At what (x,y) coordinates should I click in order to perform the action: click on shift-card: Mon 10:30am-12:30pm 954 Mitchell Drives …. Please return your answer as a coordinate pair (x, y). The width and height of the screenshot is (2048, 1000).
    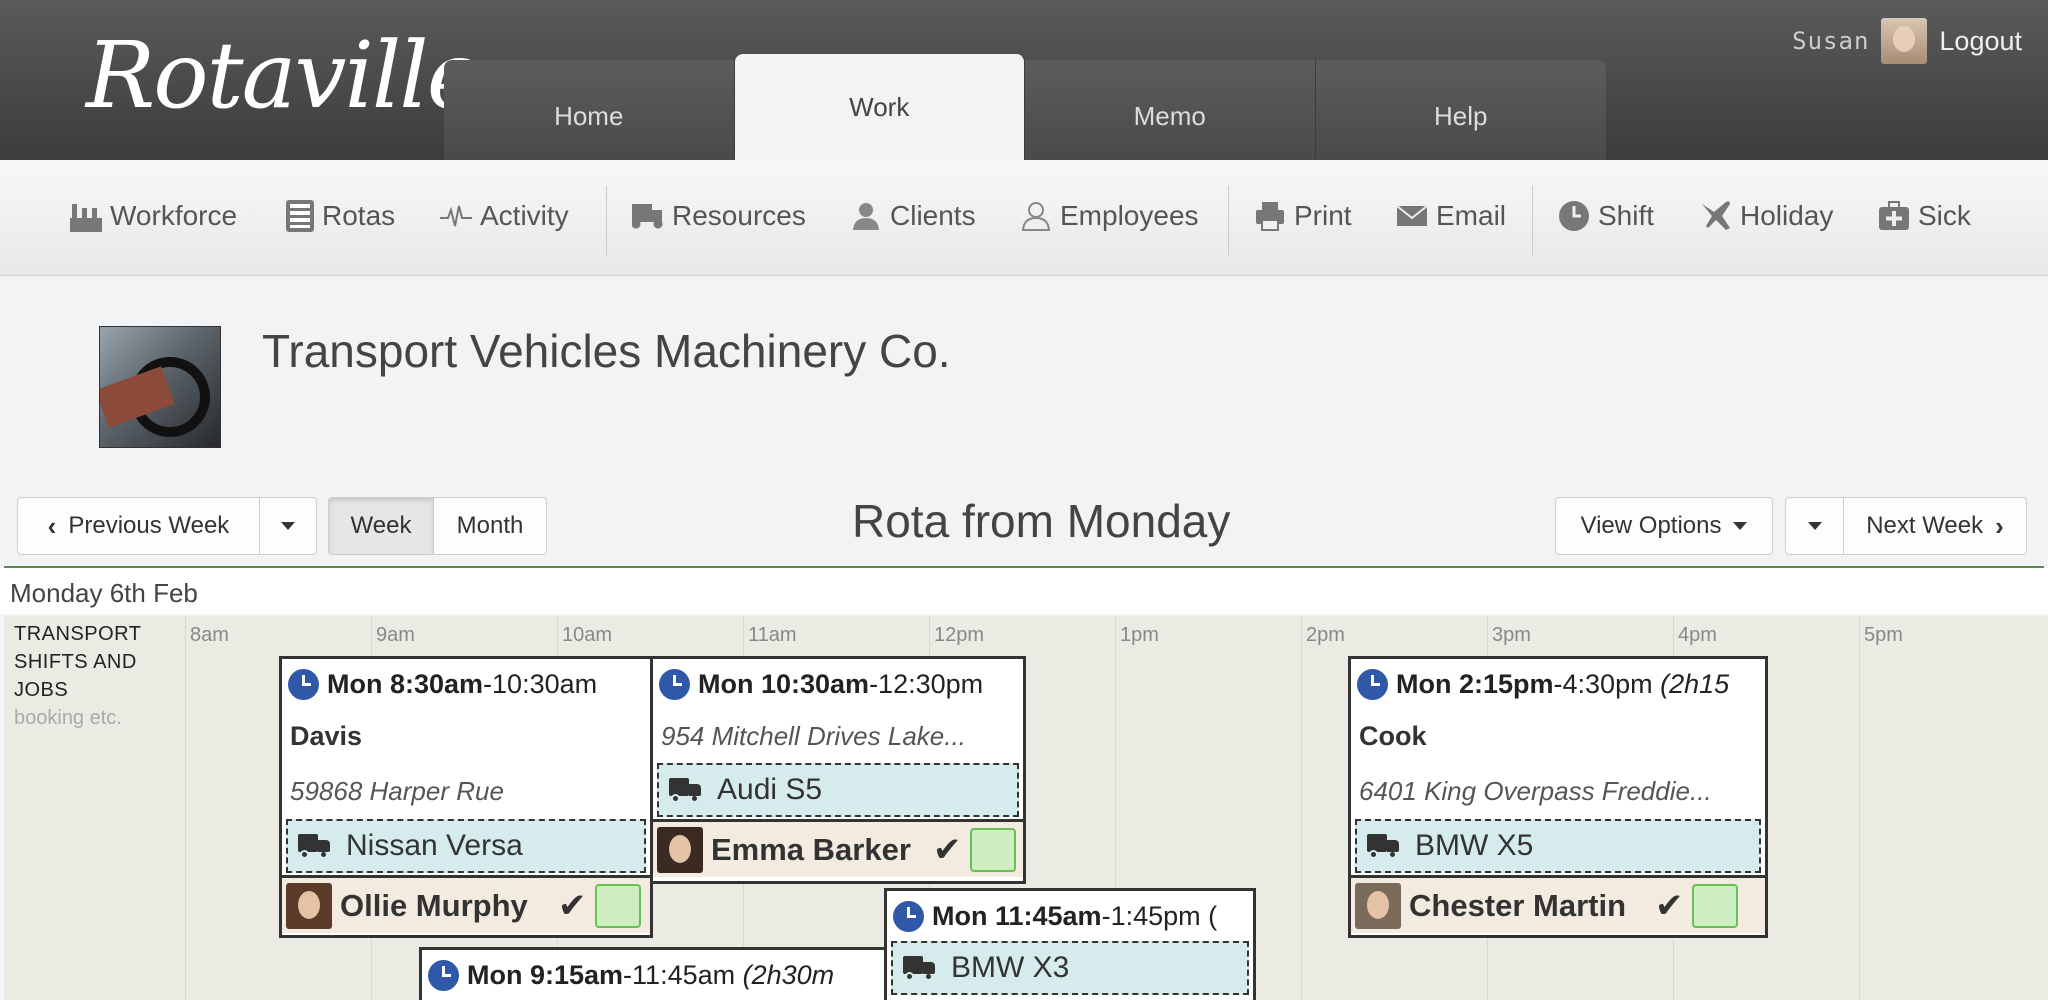
    Looking at the image, I should click on (838, 770).